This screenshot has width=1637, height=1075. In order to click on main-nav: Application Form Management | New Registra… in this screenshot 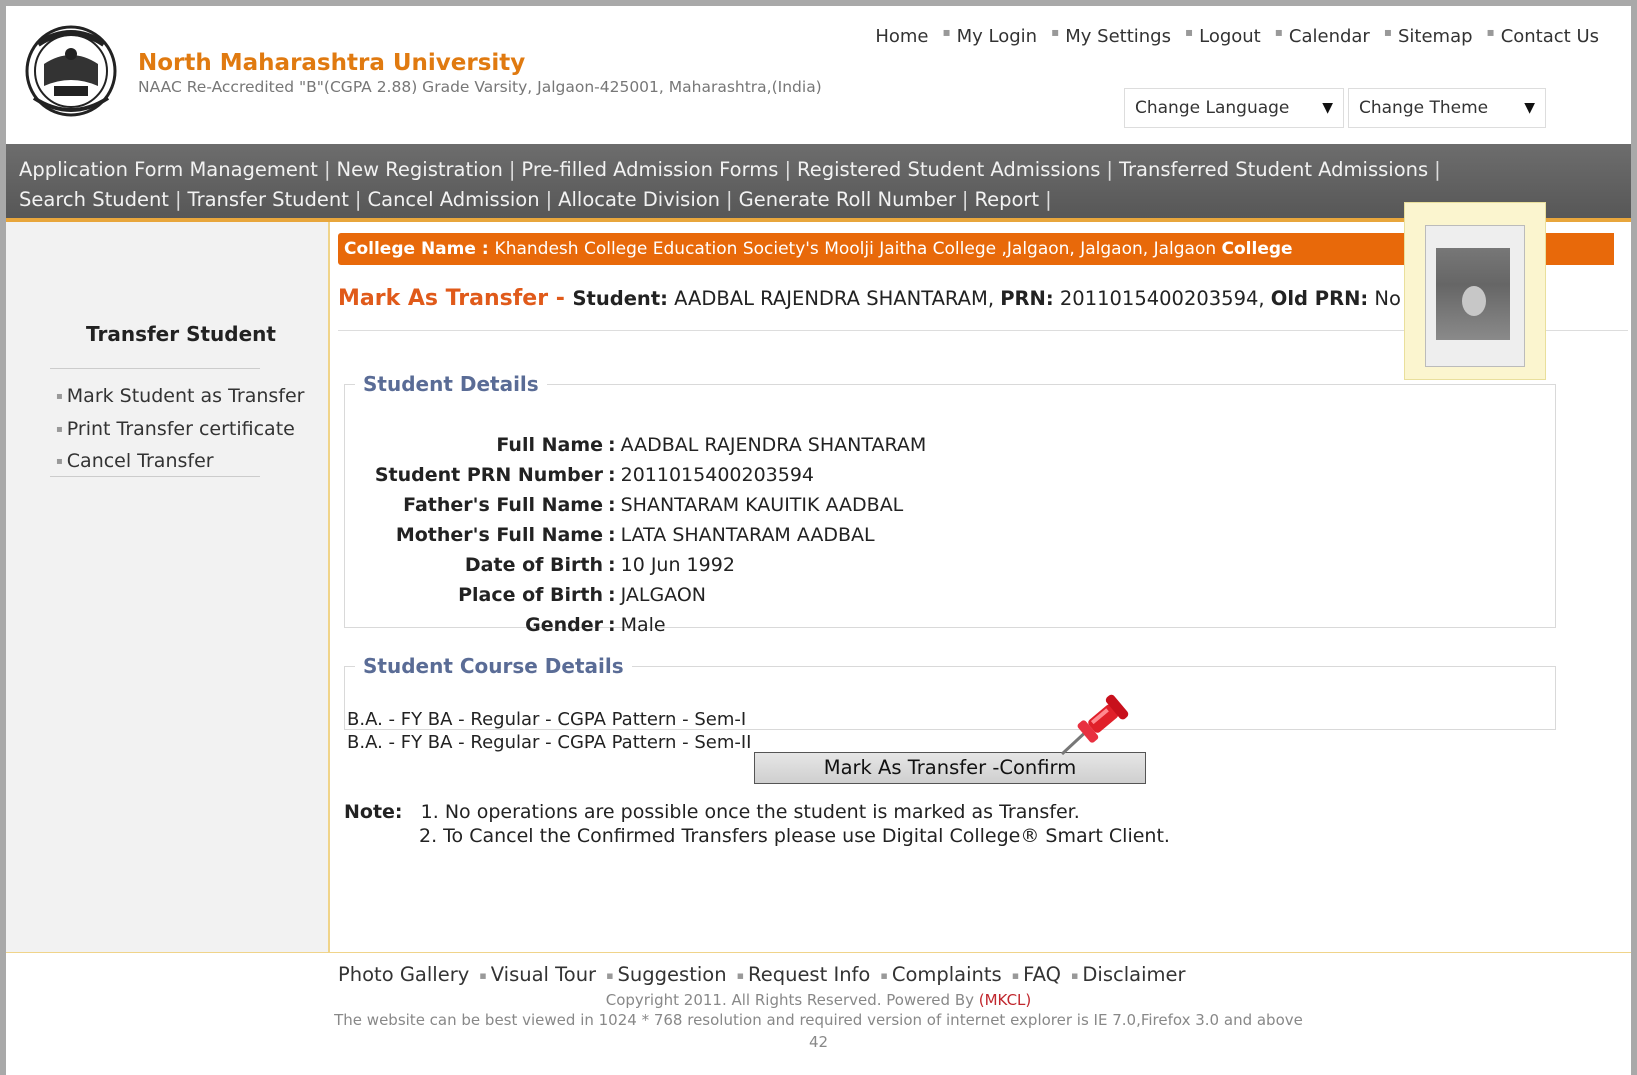, I will do `click(818, 181)`.